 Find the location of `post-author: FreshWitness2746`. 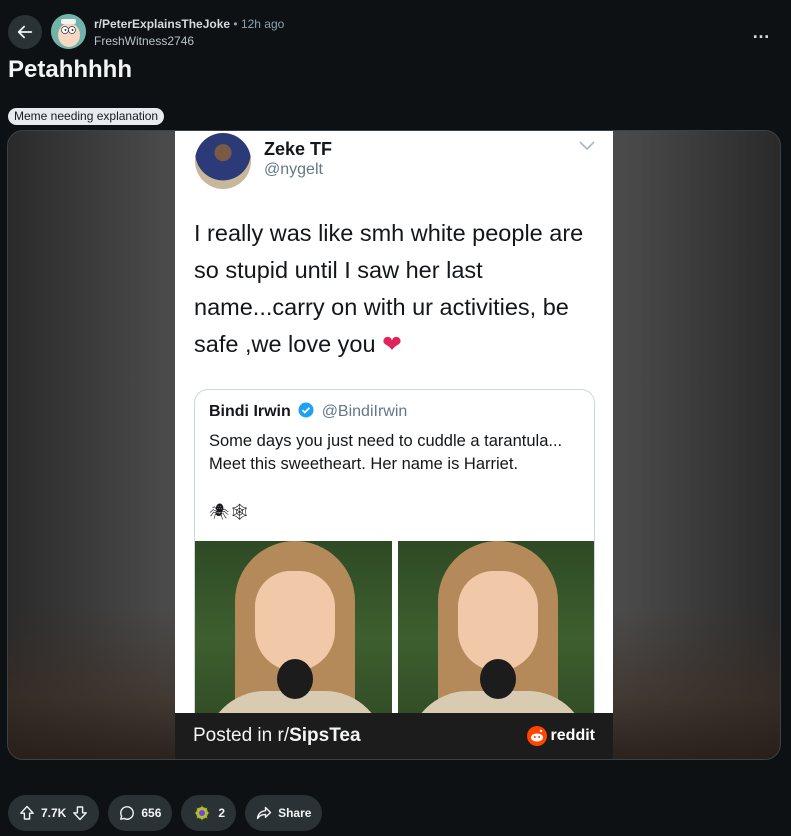

post-author: FreshWitness2746 is located at coordinates (189, 41).